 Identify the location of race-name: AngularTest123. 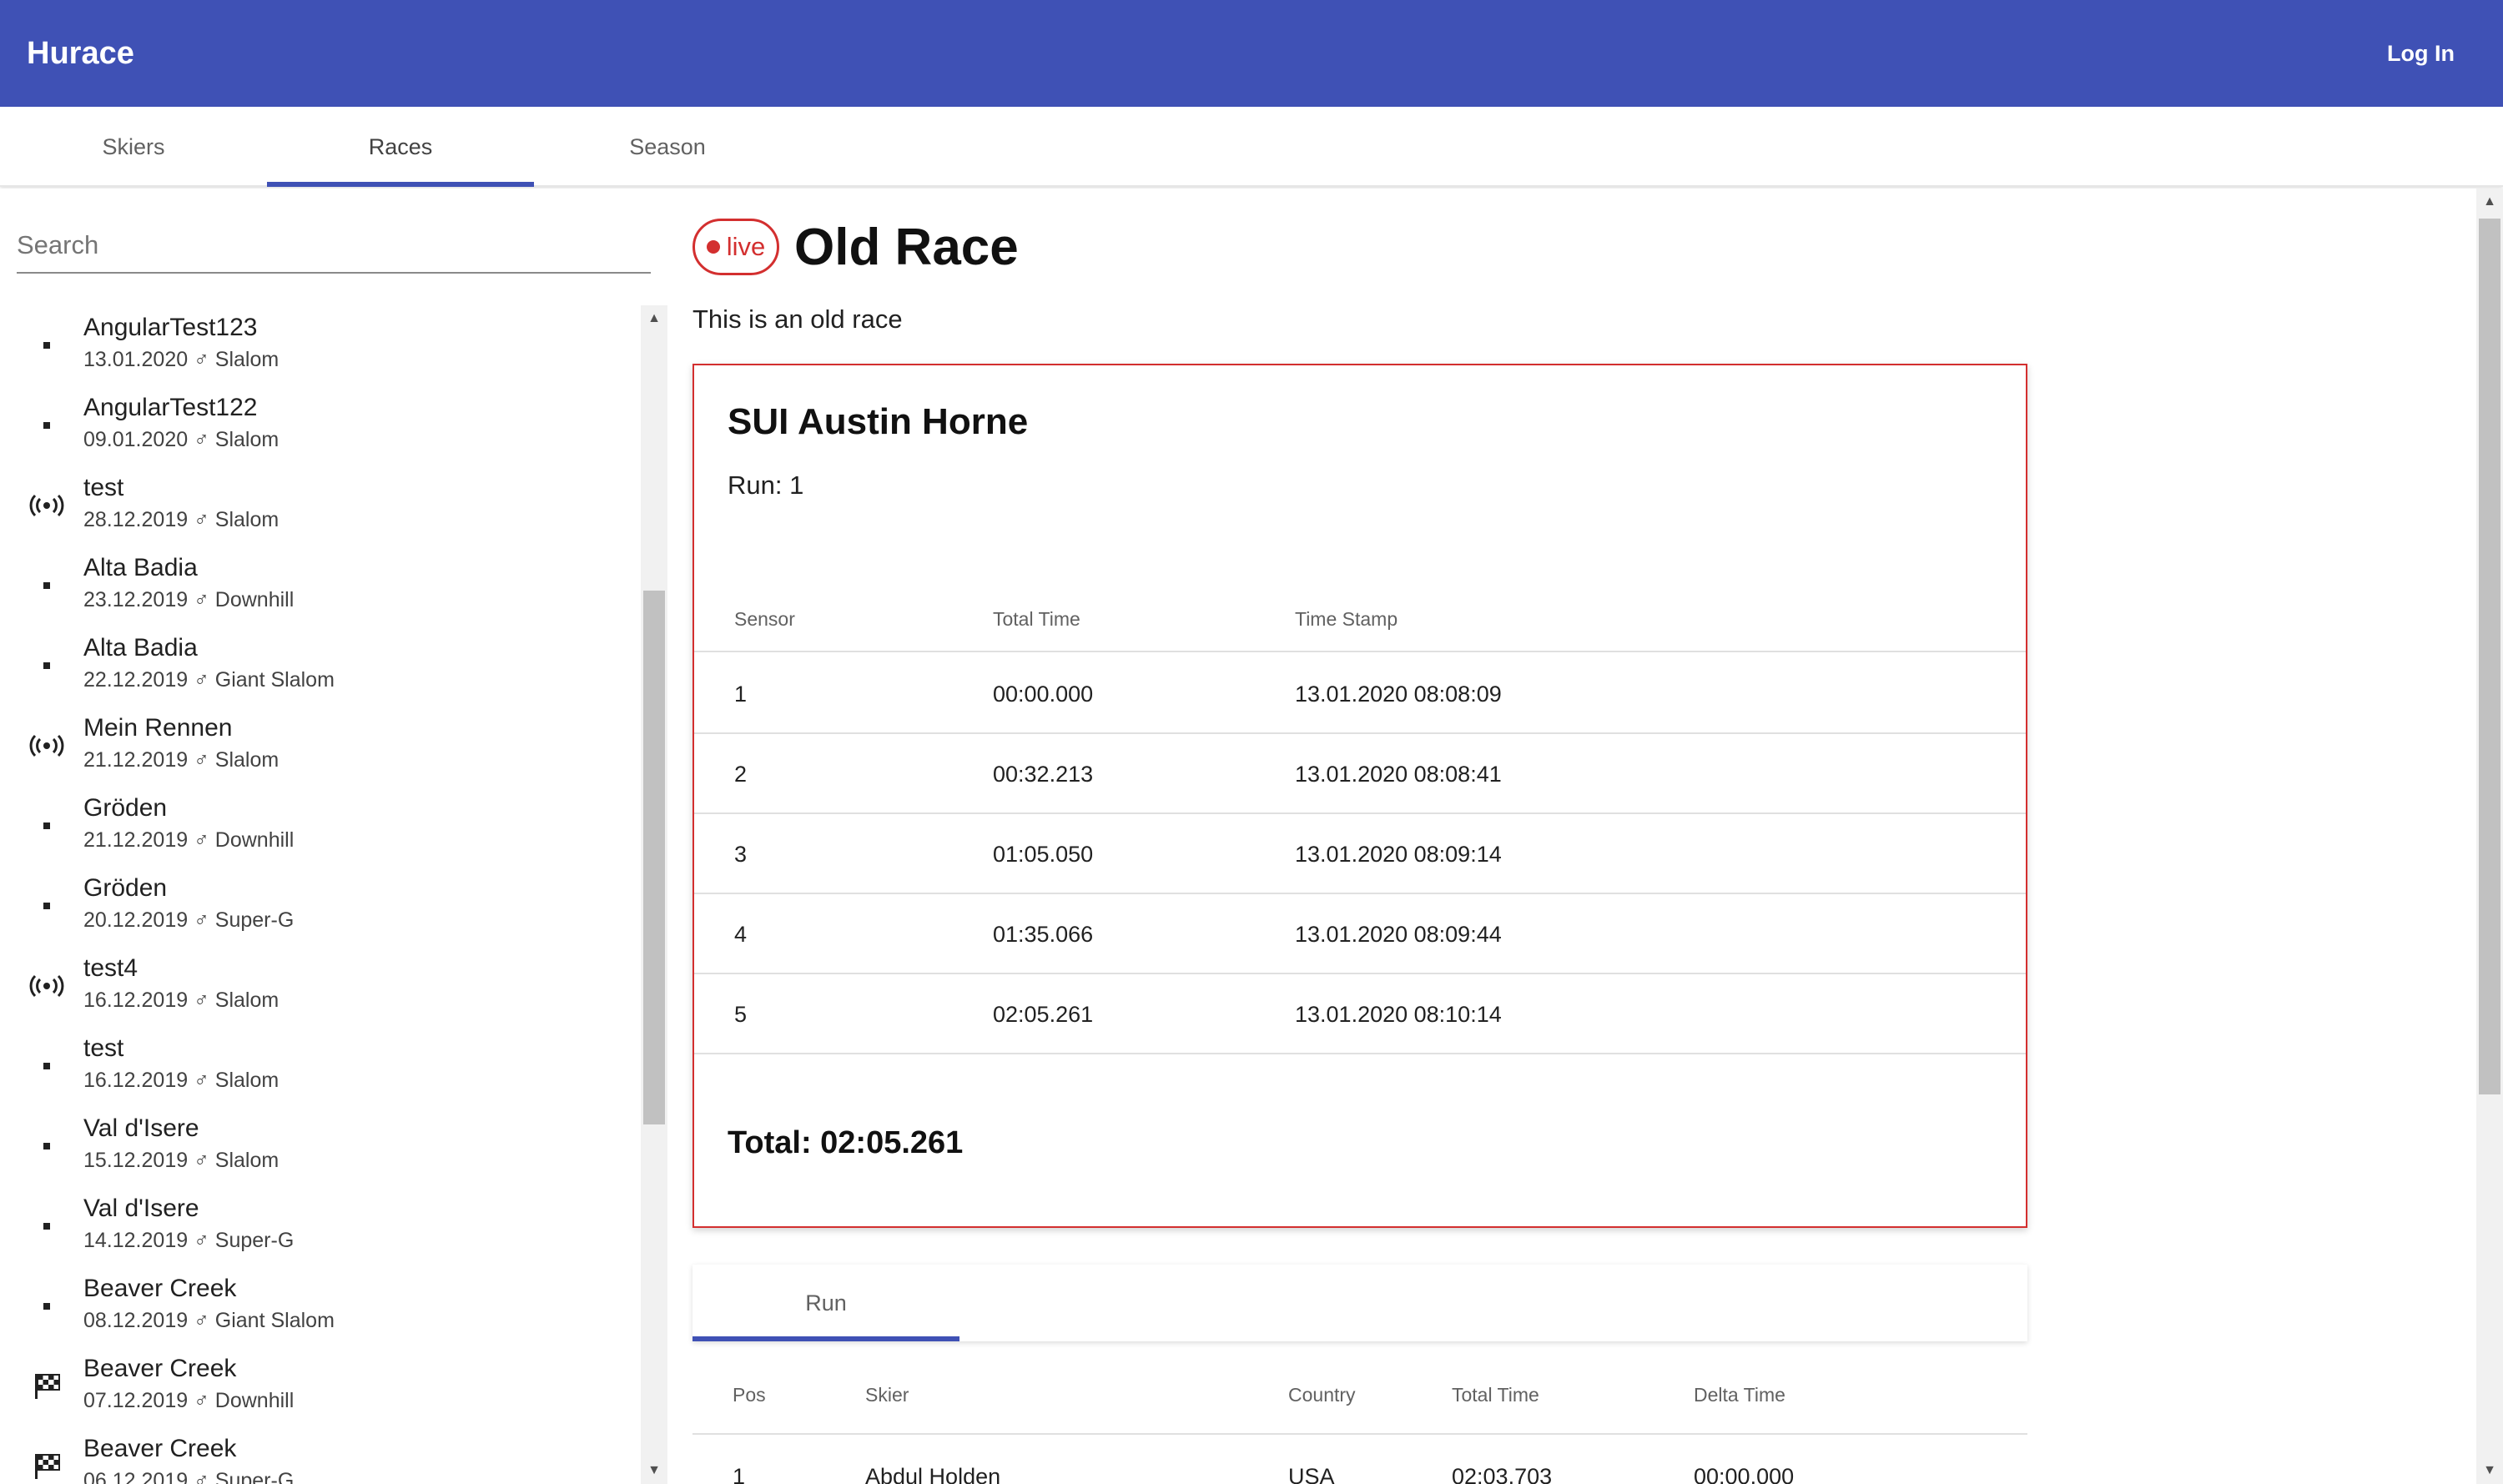
(171, 328).